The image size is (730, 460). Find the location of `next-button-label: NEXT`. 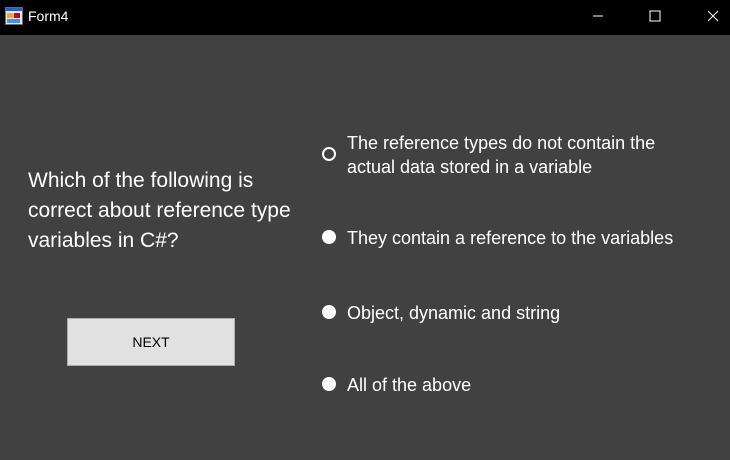

next-button-label: NEXT is located at coordinates (151, 342).